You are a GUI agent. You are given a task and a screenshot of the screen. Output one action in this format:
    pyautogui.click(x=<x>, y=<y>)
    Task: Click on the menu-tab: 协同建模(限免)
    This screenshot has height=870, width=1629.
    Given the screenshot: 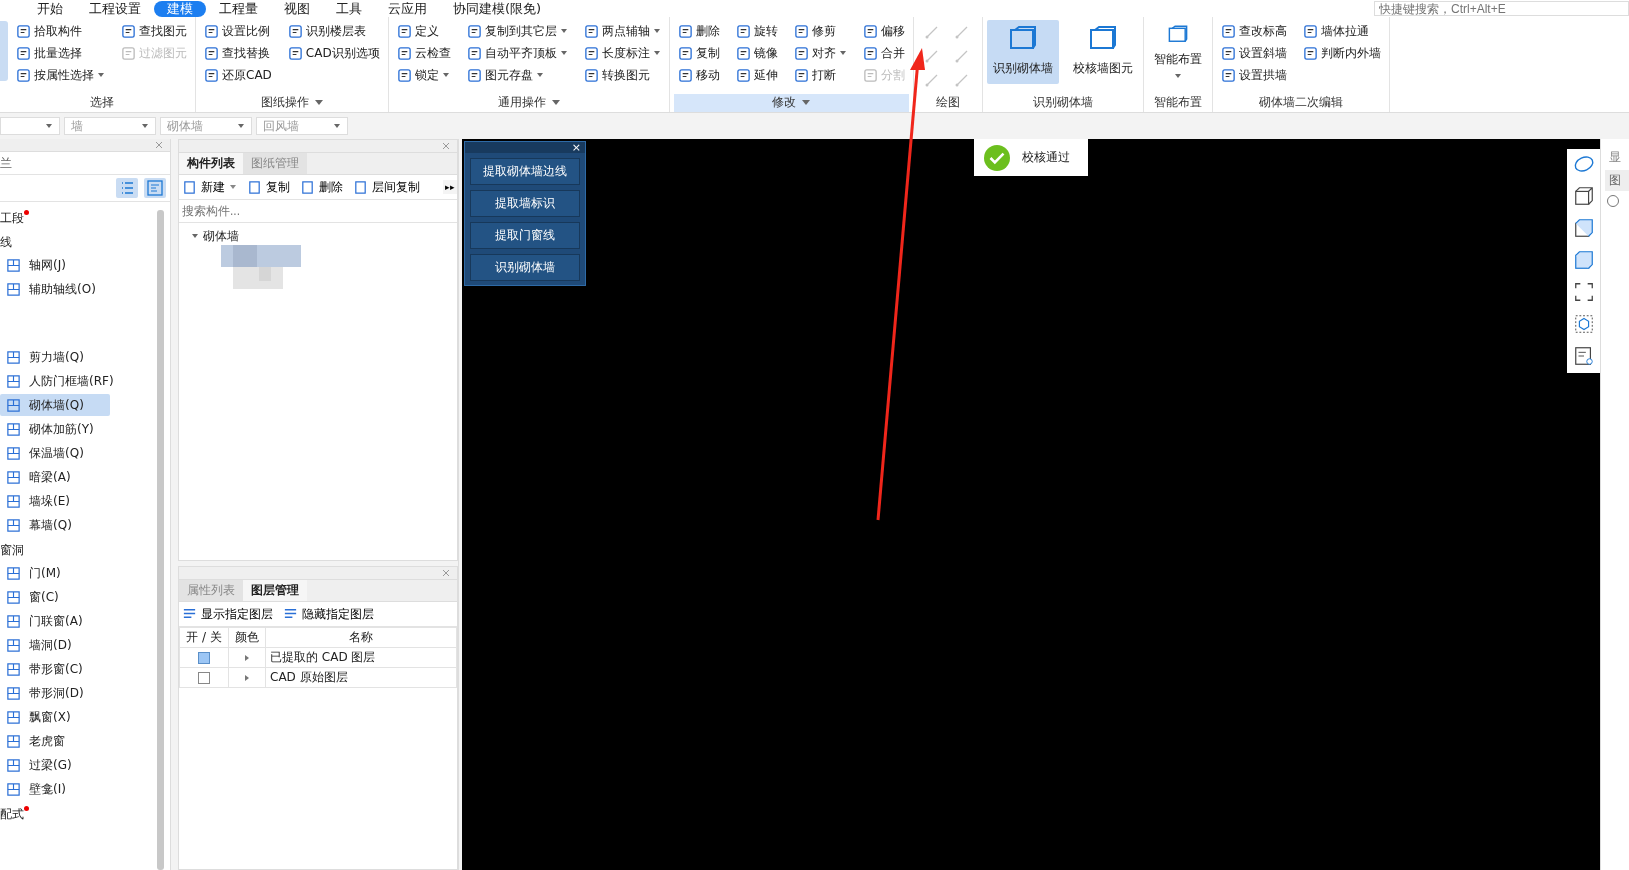 What is the action you would take?
    pyautogui.click(x=497, y=8)
    